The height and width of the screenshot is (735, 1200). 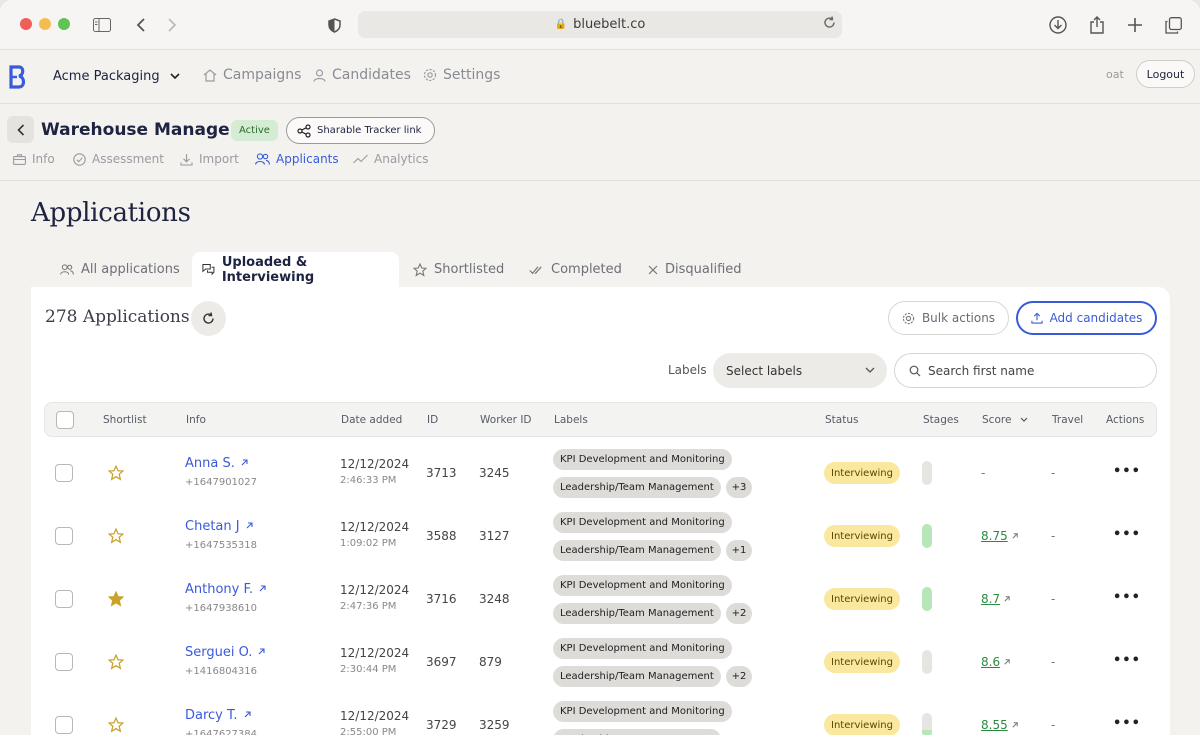 I want to click on candidate-name-link: Anna S., so click(x=217, y=463).